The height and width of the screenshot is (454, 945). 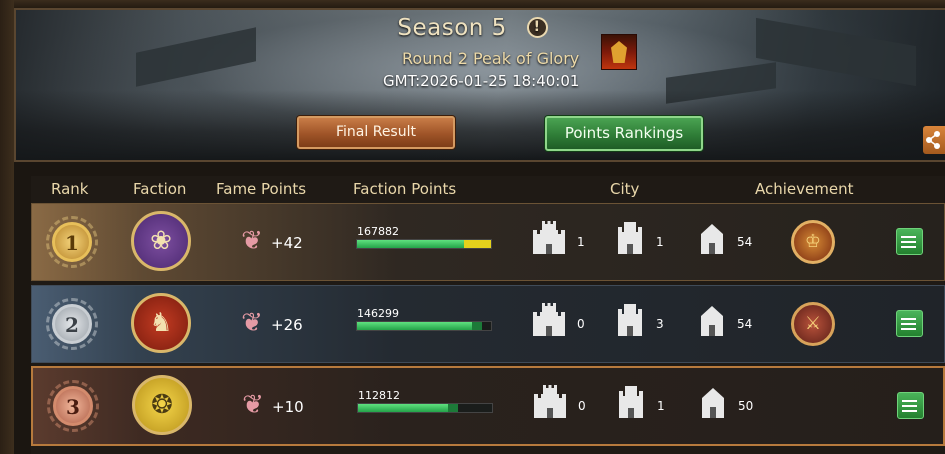 I want to click on rank-medal: 2, so click(x=72, y=324).